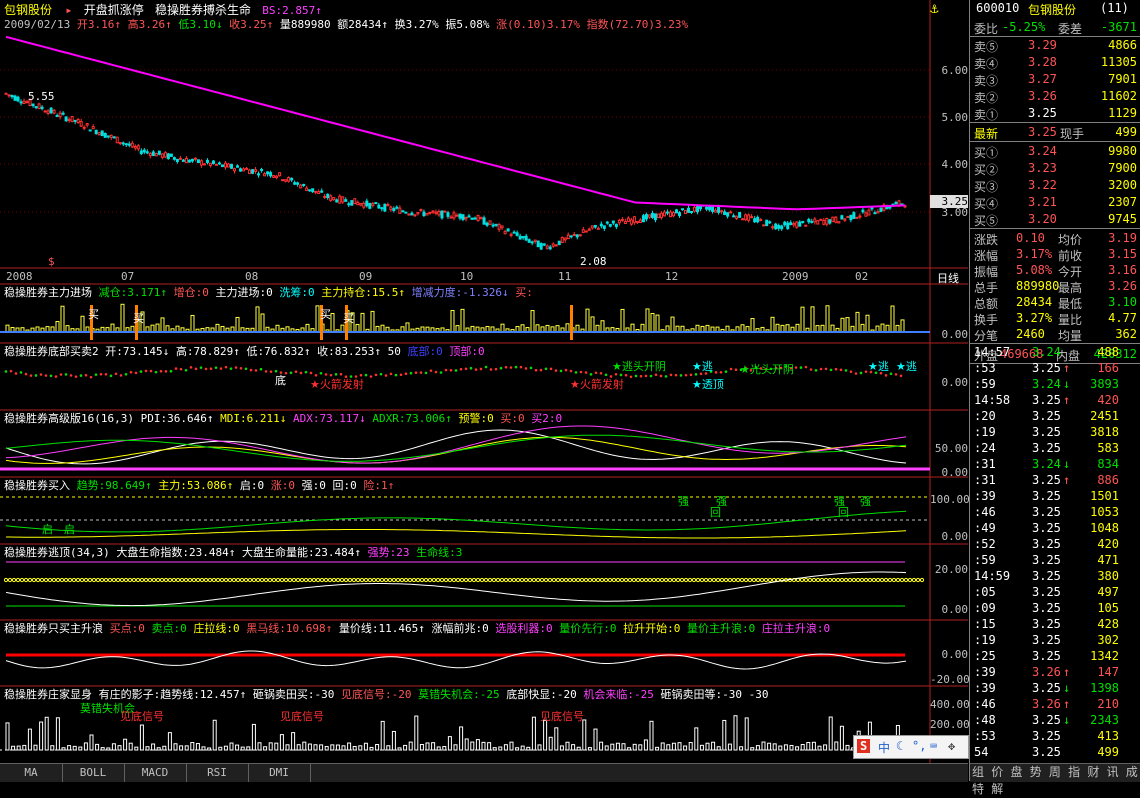 This screenshot has height=798, width=1140. What do you see at coordinates (951, 746) in the screenshot?
I see `settings-icon: ✥` at bounding box center [951, 746].